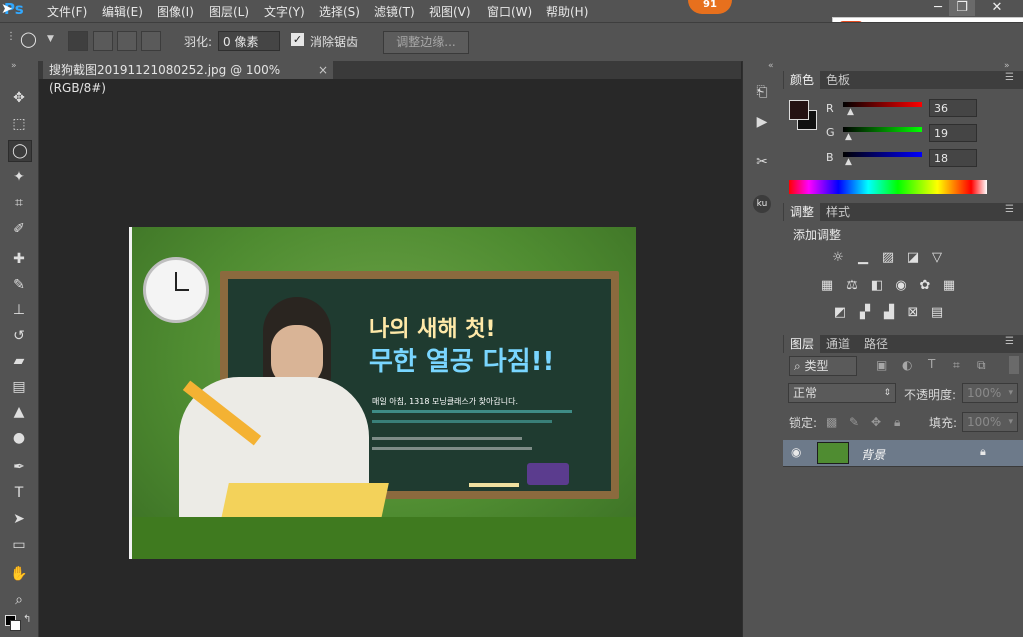 This screenshot has height=637, width=1023. I want to click on threshold-icon: ▟, so click(889, 313).